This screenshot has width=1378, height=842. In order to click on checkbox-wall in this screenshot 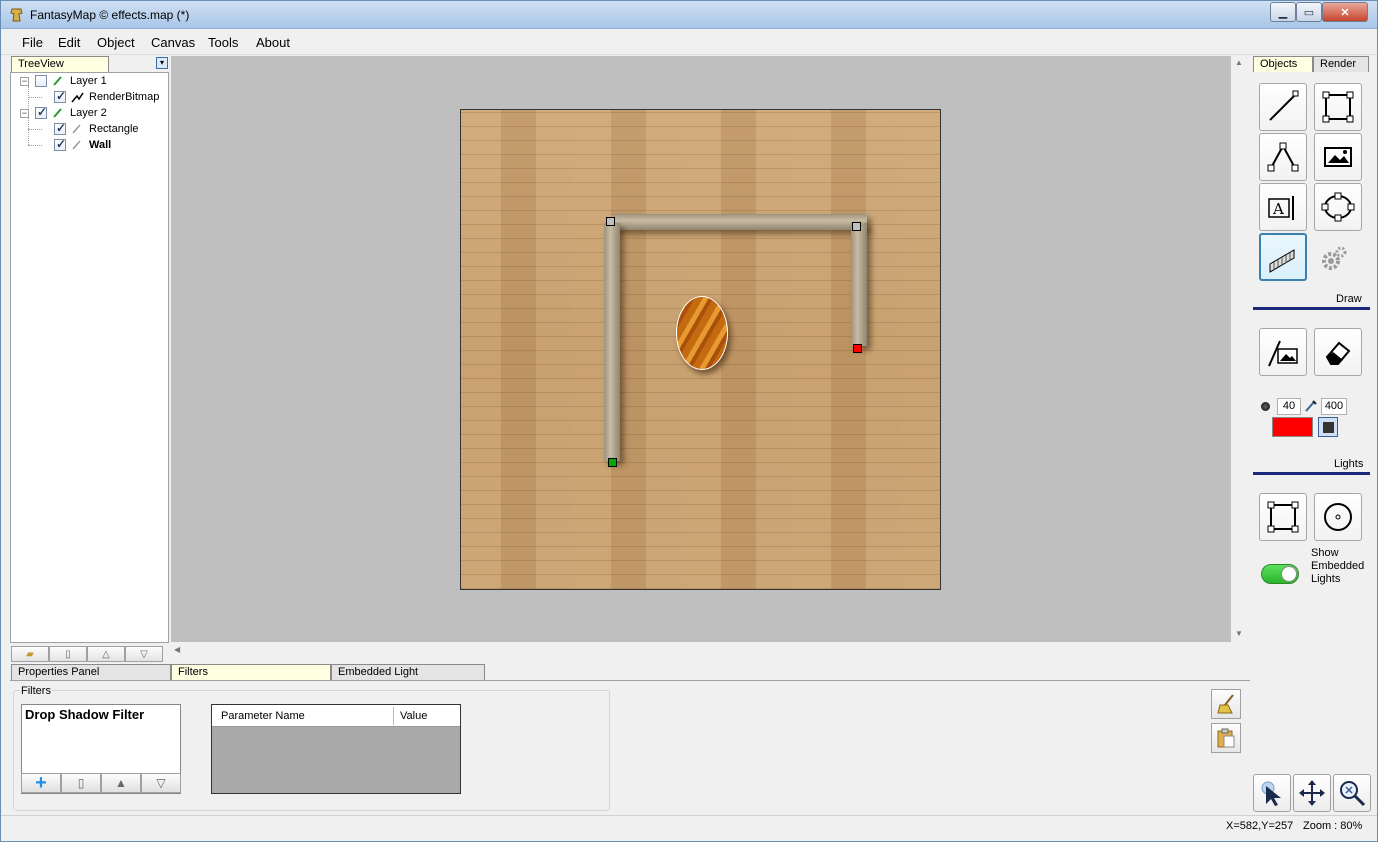, I will do `click(60, 144)`.